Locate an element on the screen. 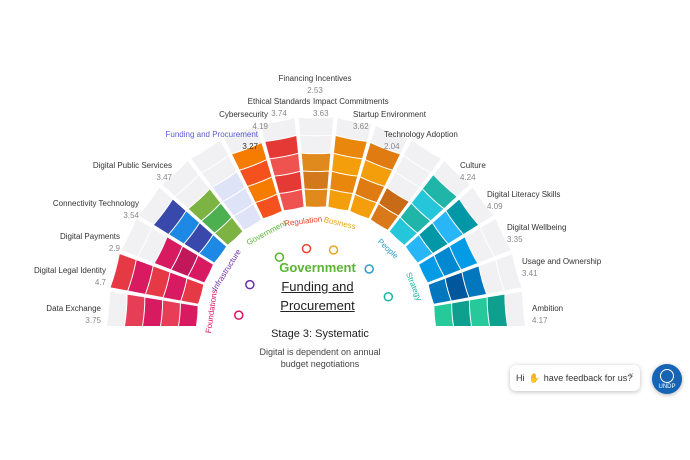 The width and height of the screenshot is (690, 460). pillar-label-foundations: Foundations is located at coordinates (211, 311).